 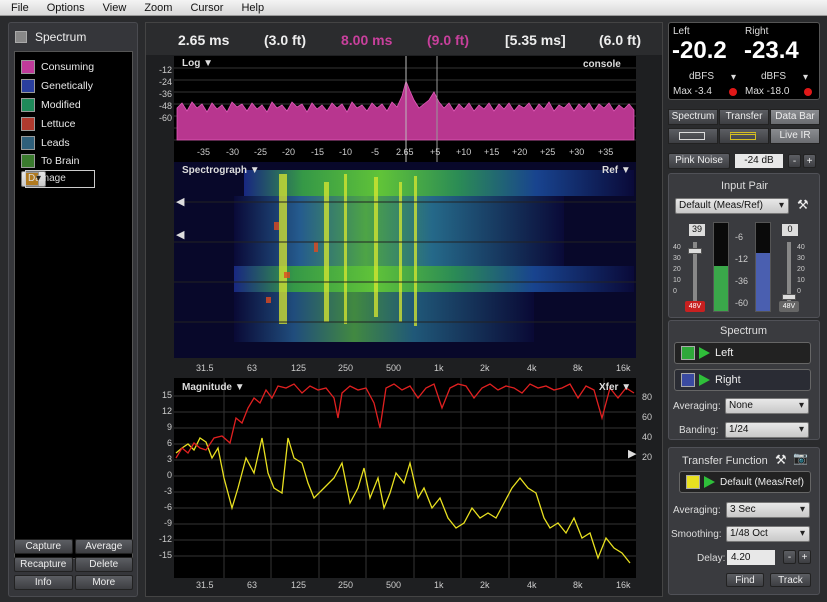 What do you see at coordinates (745, 580) in the screenshot?
I see `find-button: Find` at bounding box center [745, 580].